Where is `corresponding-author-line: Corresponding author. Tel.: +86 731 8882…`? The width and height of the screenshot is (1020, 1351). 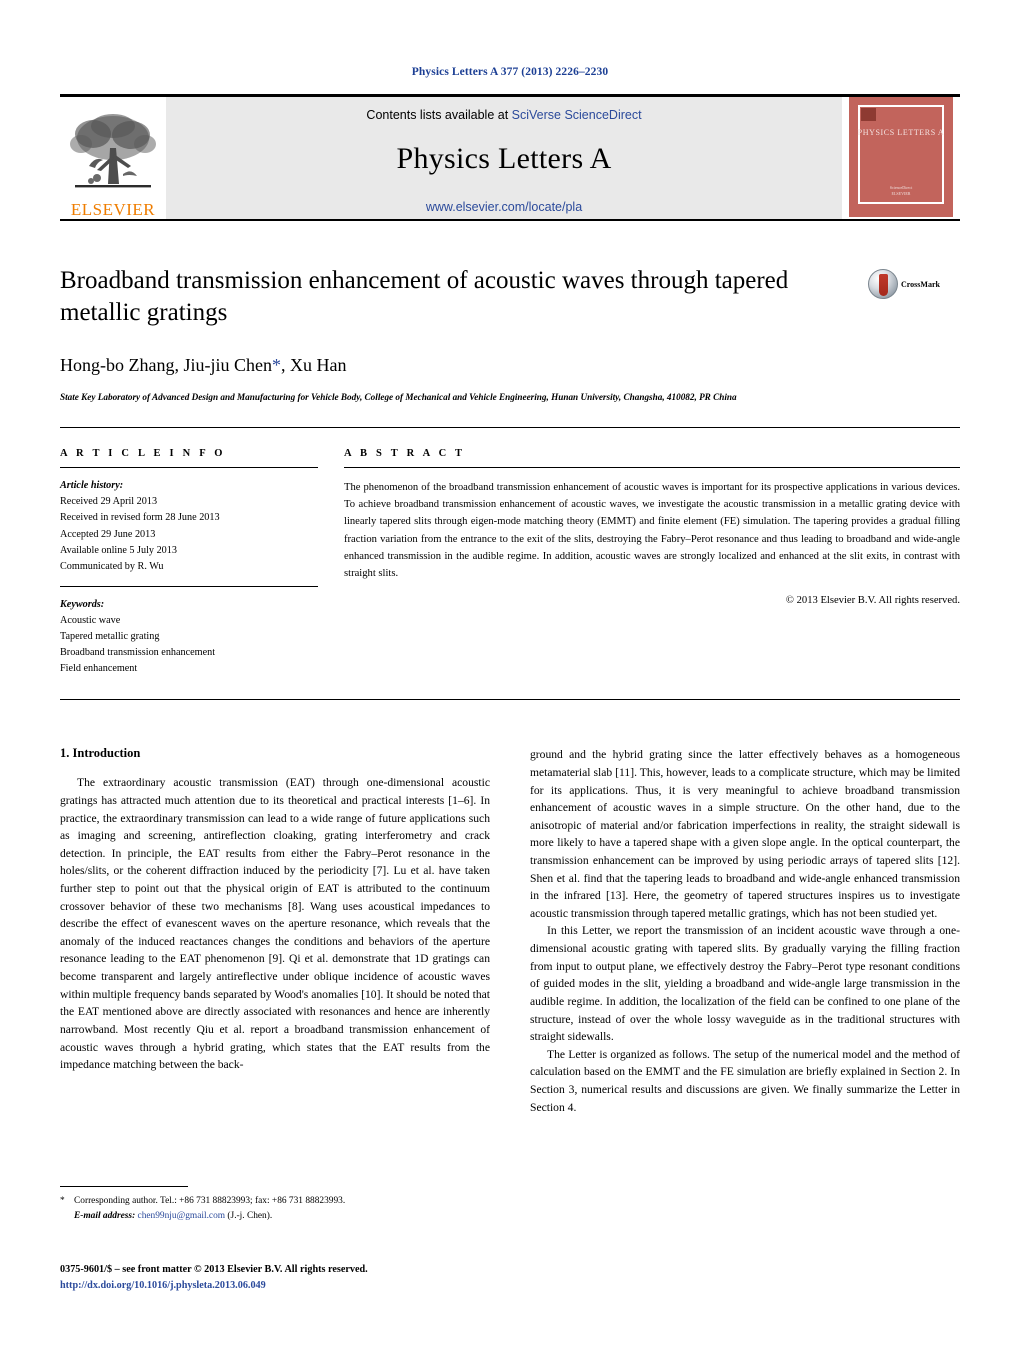 corresponding-author-line: Corresponding author. Tel.: +86 731 8882… is located at coordinates (210, 1201).